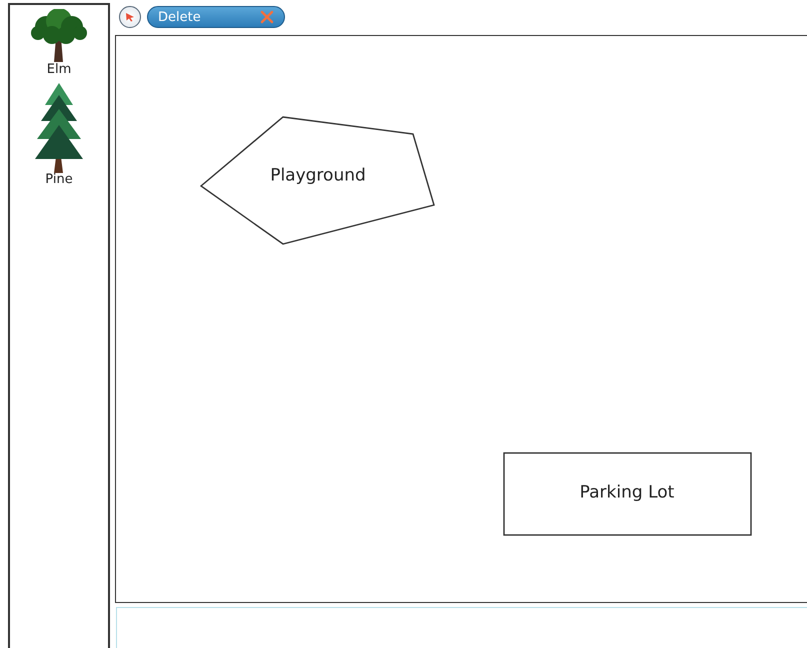 The width and height of the screenshot is (807, 648). I want to click on pointer-button, so click(130, 17).